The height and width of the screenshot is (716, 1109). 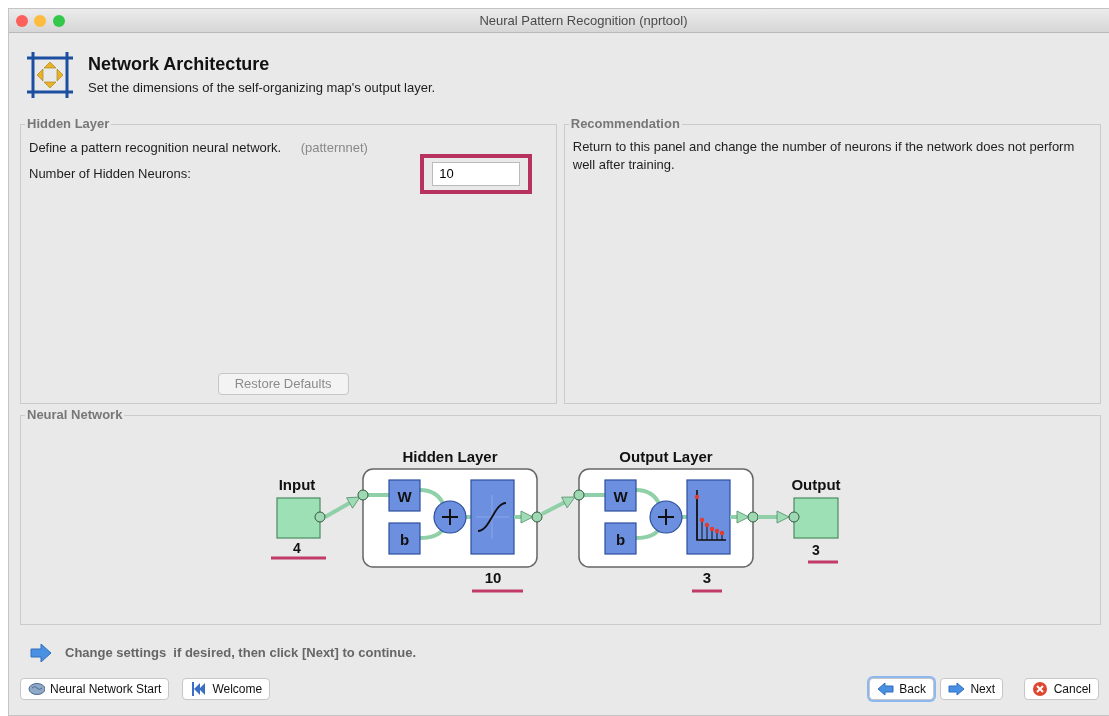 What do you see at coordinates (476, 173) in the screenshot?
I see `hidden-neurons-field: 10` at bounding box center [476, 173].